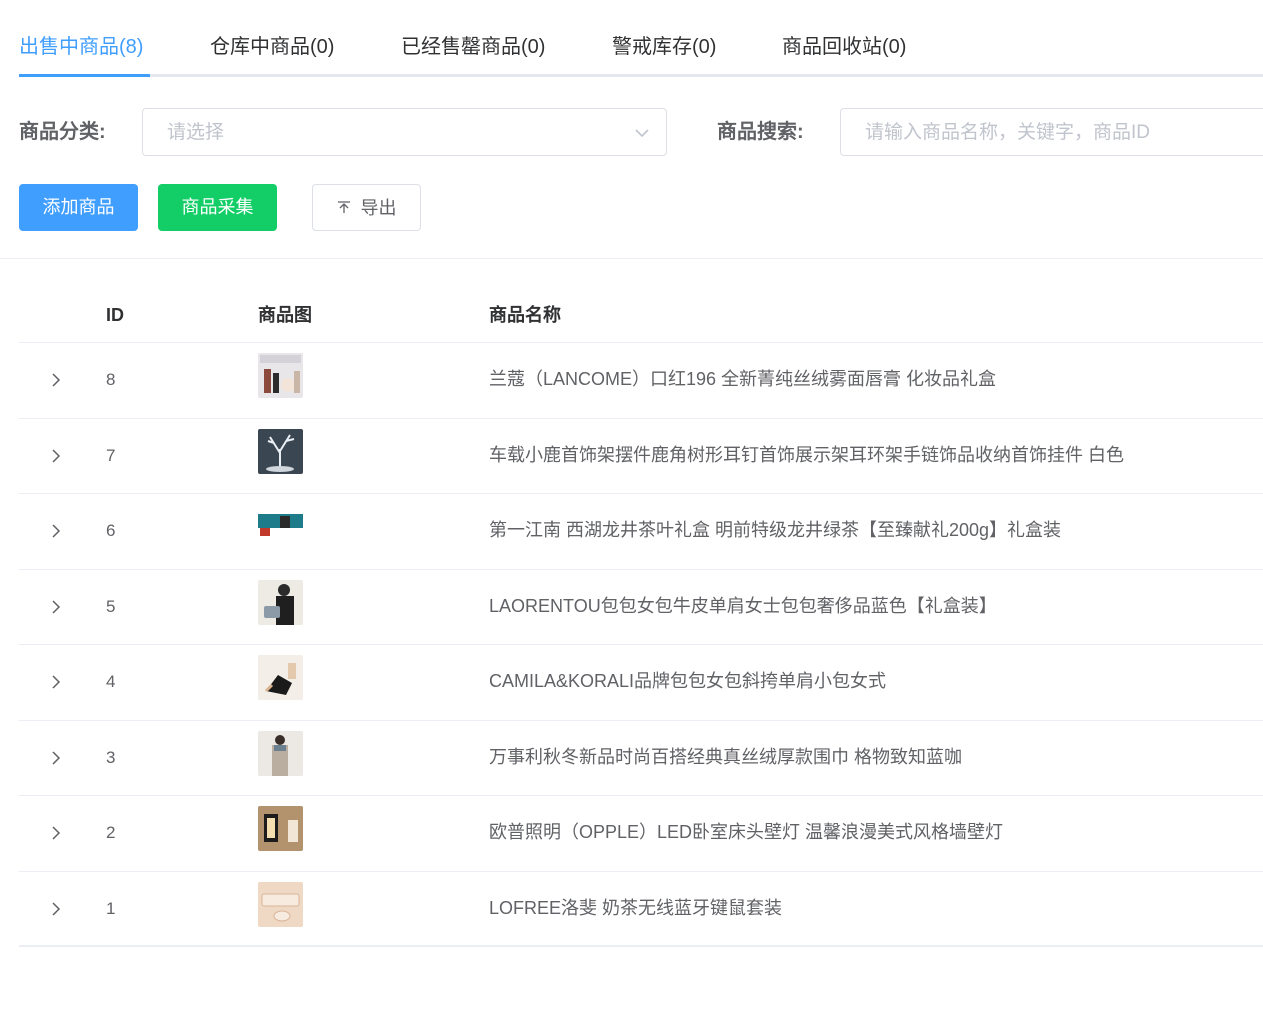 This screenshot has height=1028, width=1263. What do you see at coordinates (775, 530) in the screenshot?
I see `product-name: 第一江南 西湖龙井茶叶礼盒 明前特级龙井绿茶【至臻献礼200g】礼盒装` at bounding box center [775, 530].